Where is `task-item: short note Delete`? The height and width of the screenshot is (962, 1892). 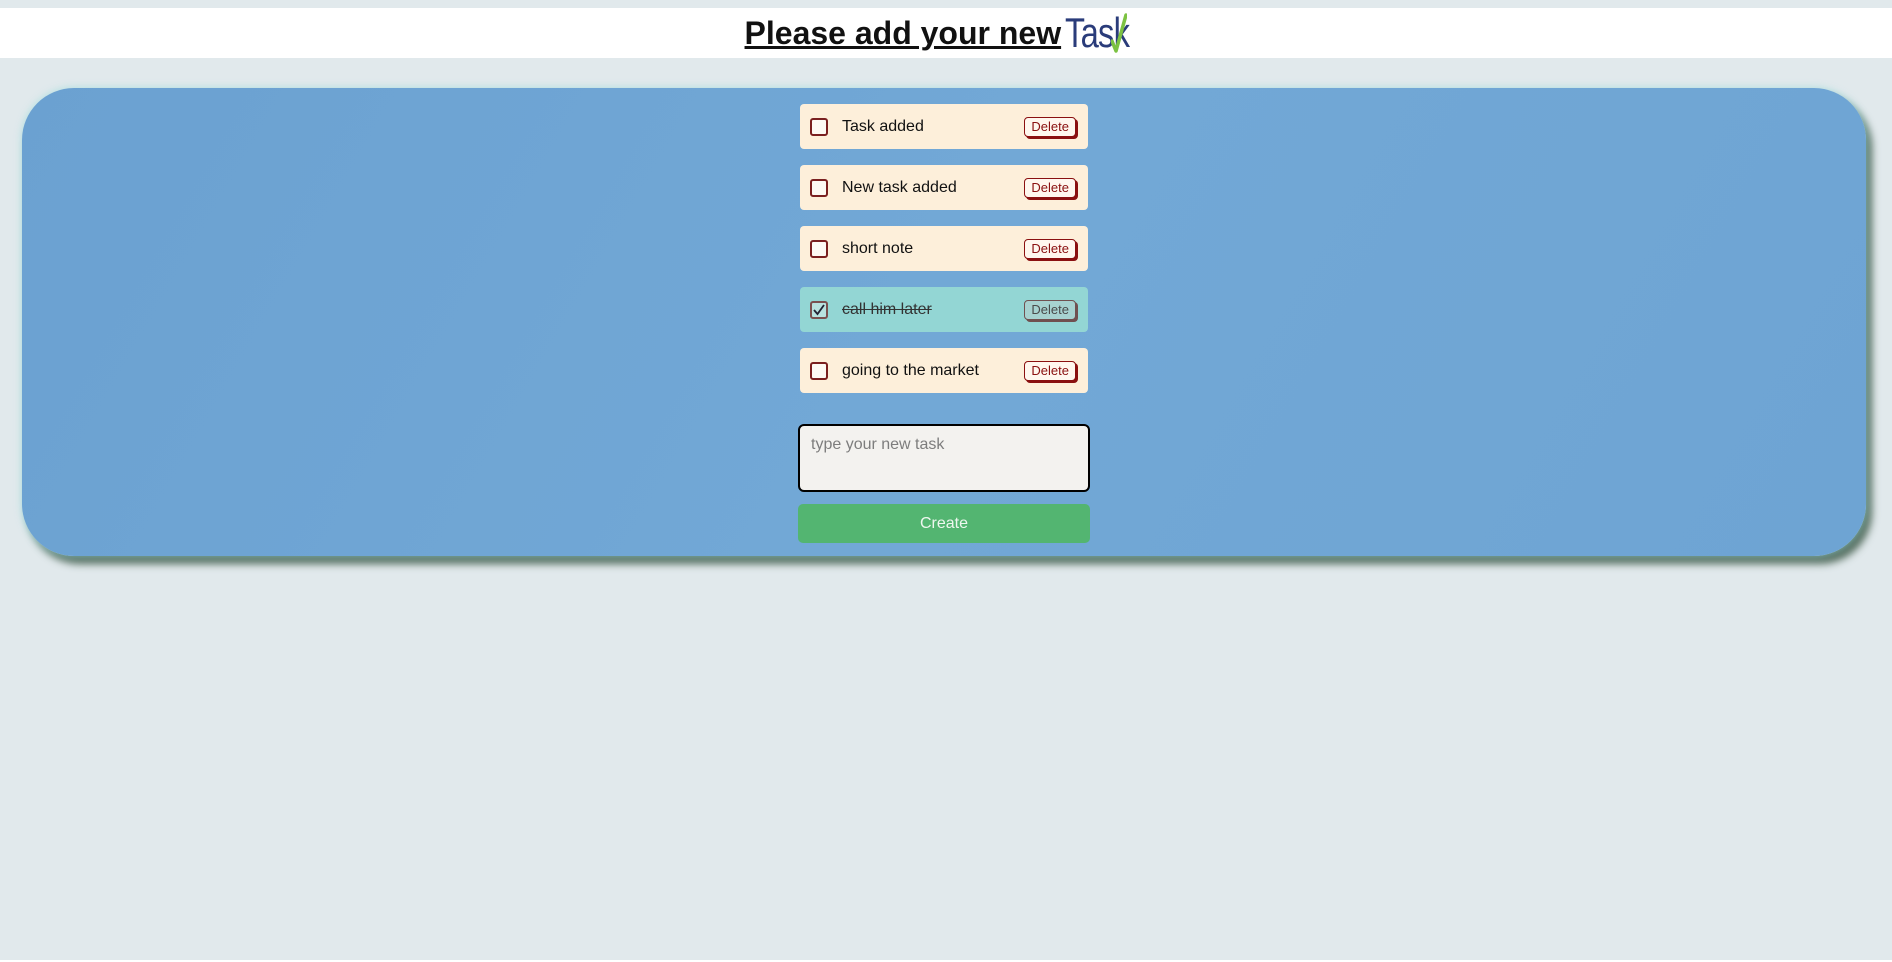
task-item: short note Delete is located at coordinates (944, 248).